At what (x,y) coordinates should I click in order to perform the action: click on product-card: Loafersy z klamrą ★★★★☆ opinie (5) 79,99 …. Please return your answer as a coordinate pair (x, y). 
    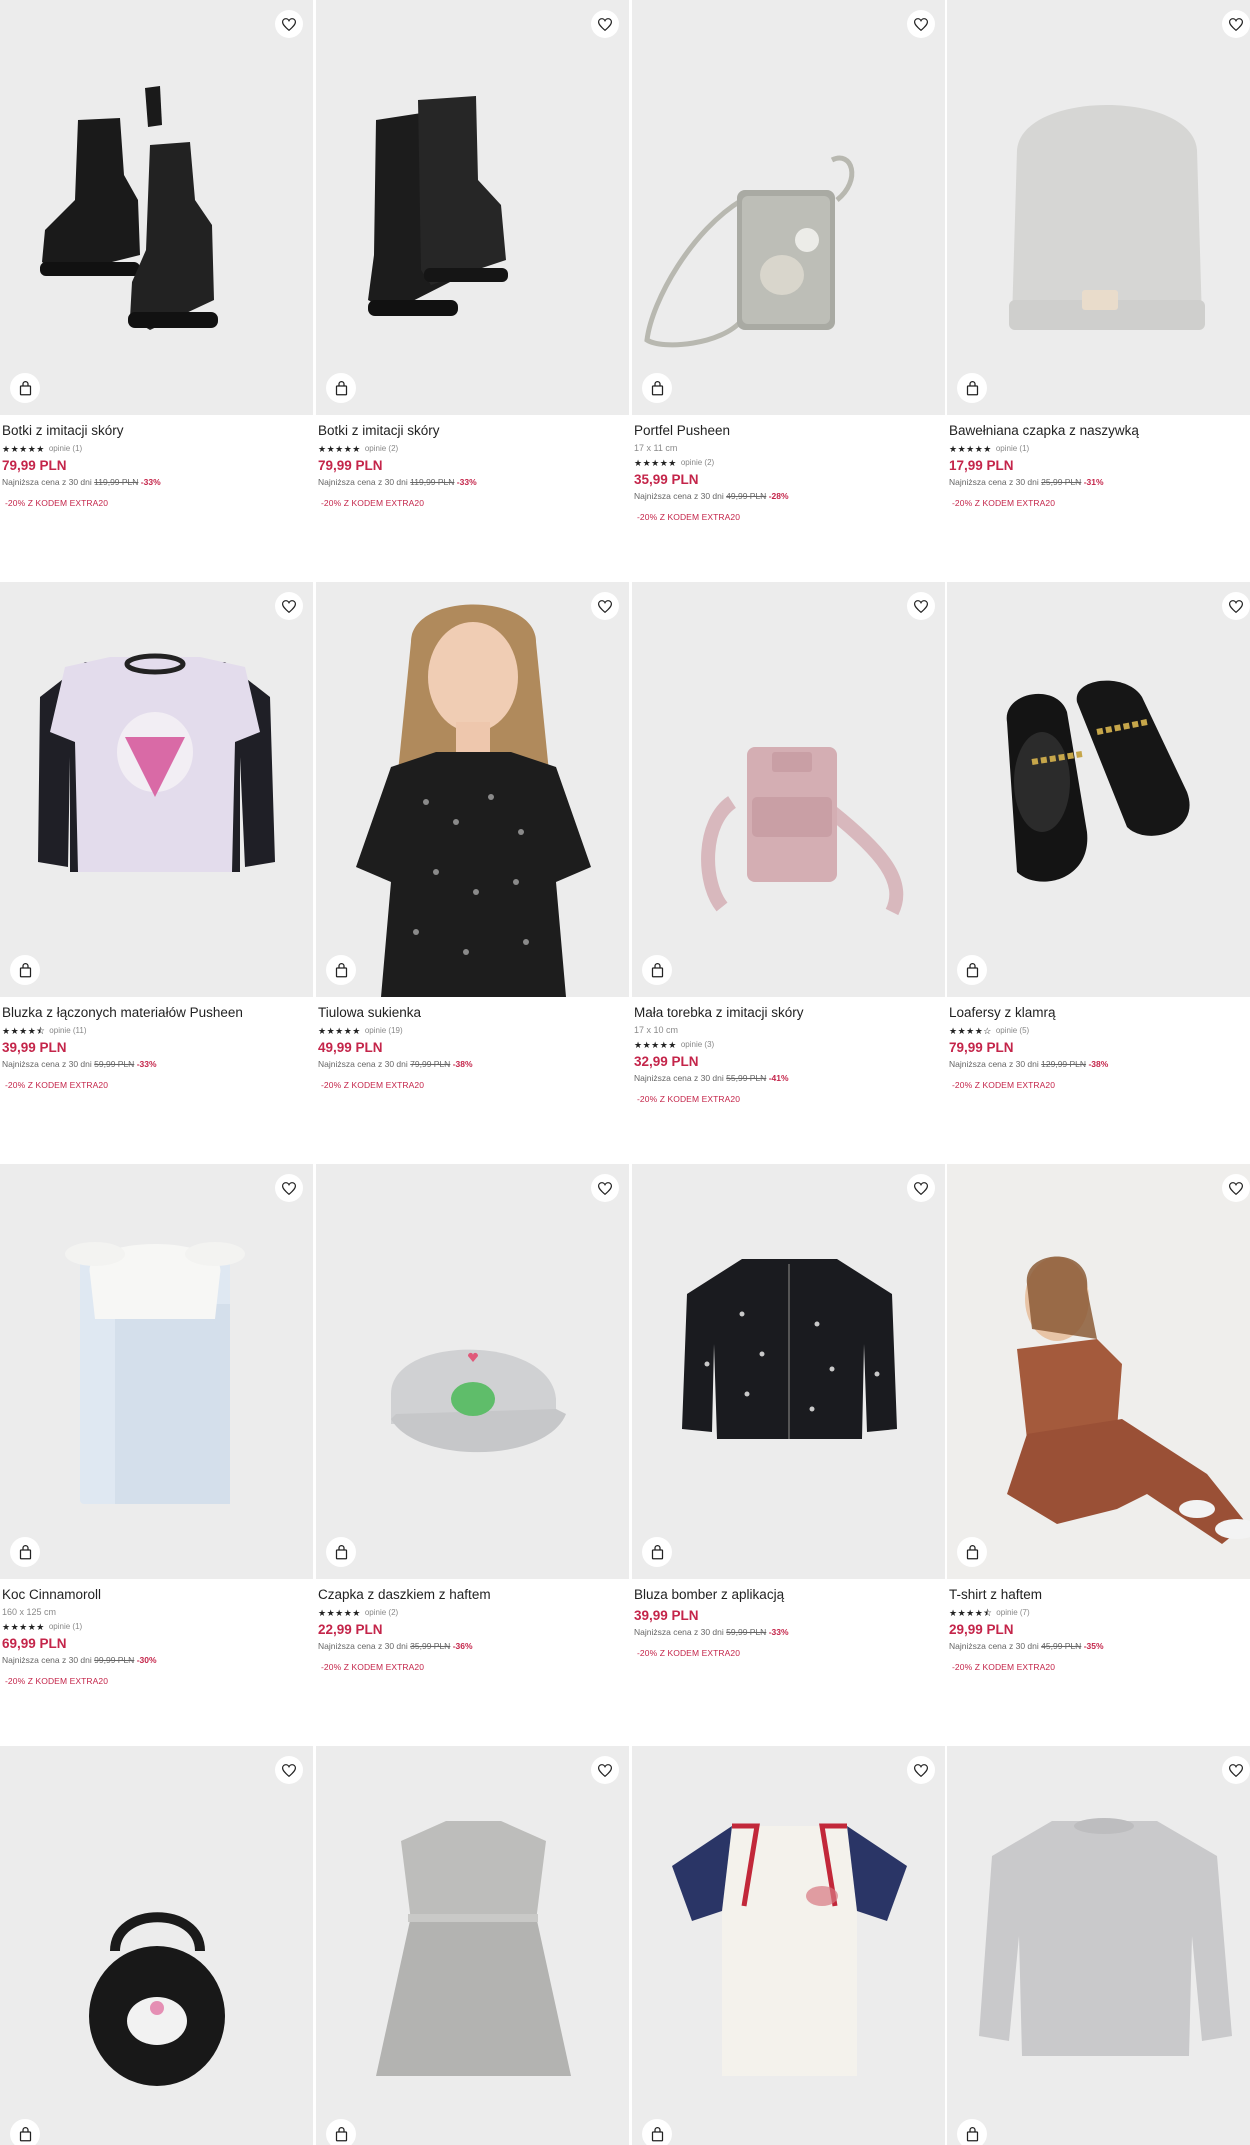
    Looking at the image, I should click on (1098, 836).